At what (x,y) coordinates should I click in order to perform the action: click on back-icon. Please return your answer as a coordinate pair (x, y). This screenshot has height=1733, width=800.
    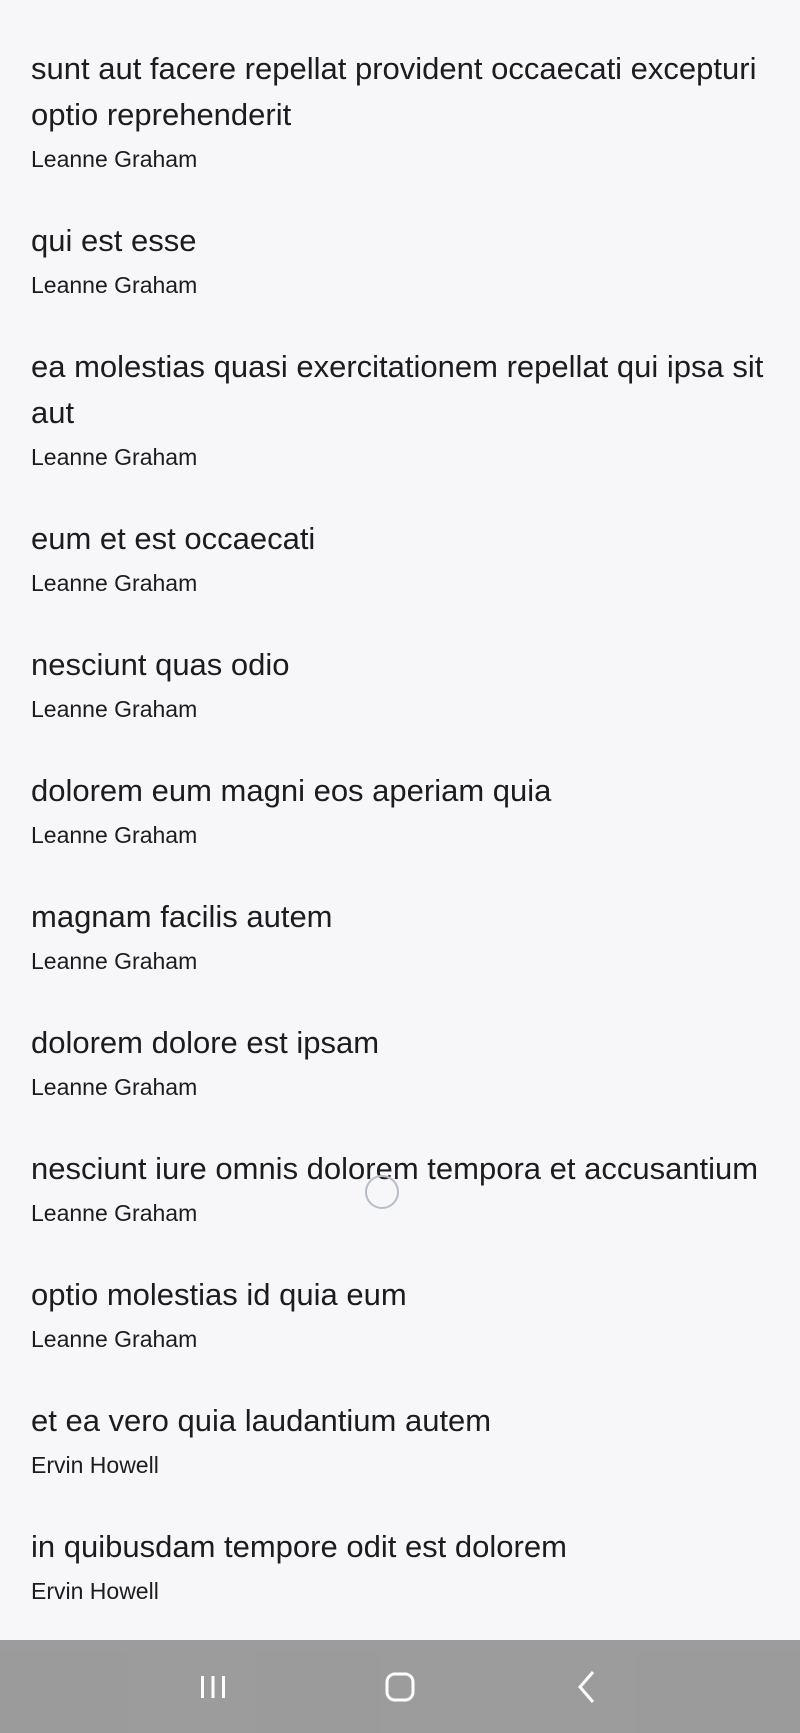
    Looking at the image, I should click on (585, 1686).